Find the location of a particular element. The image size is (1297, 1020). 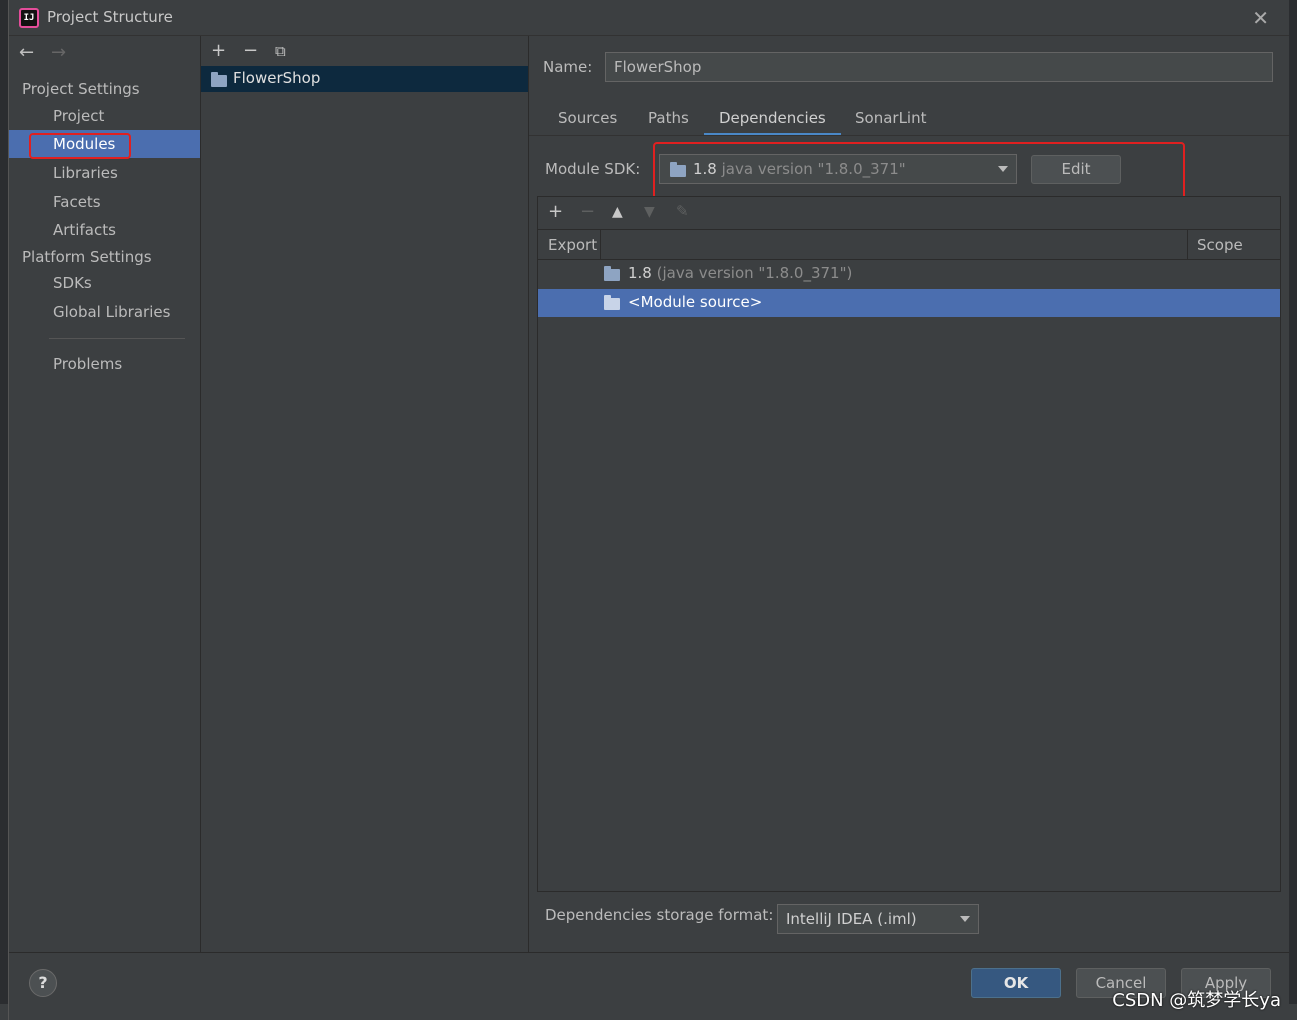

tab-sources: Sources is located at coordinates (587, 120).